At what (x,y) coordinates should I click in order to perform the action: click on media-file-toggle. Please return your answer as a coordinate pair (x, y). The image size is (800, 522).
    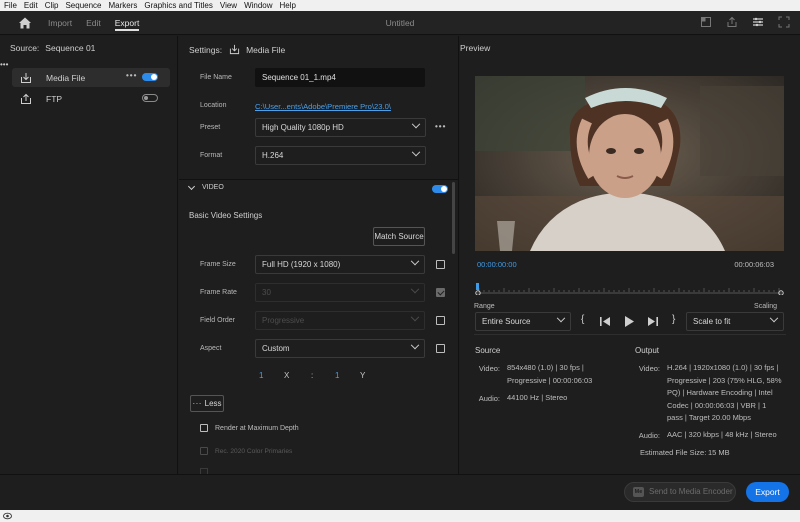
    Looking at the image, I should click on (150, 77).